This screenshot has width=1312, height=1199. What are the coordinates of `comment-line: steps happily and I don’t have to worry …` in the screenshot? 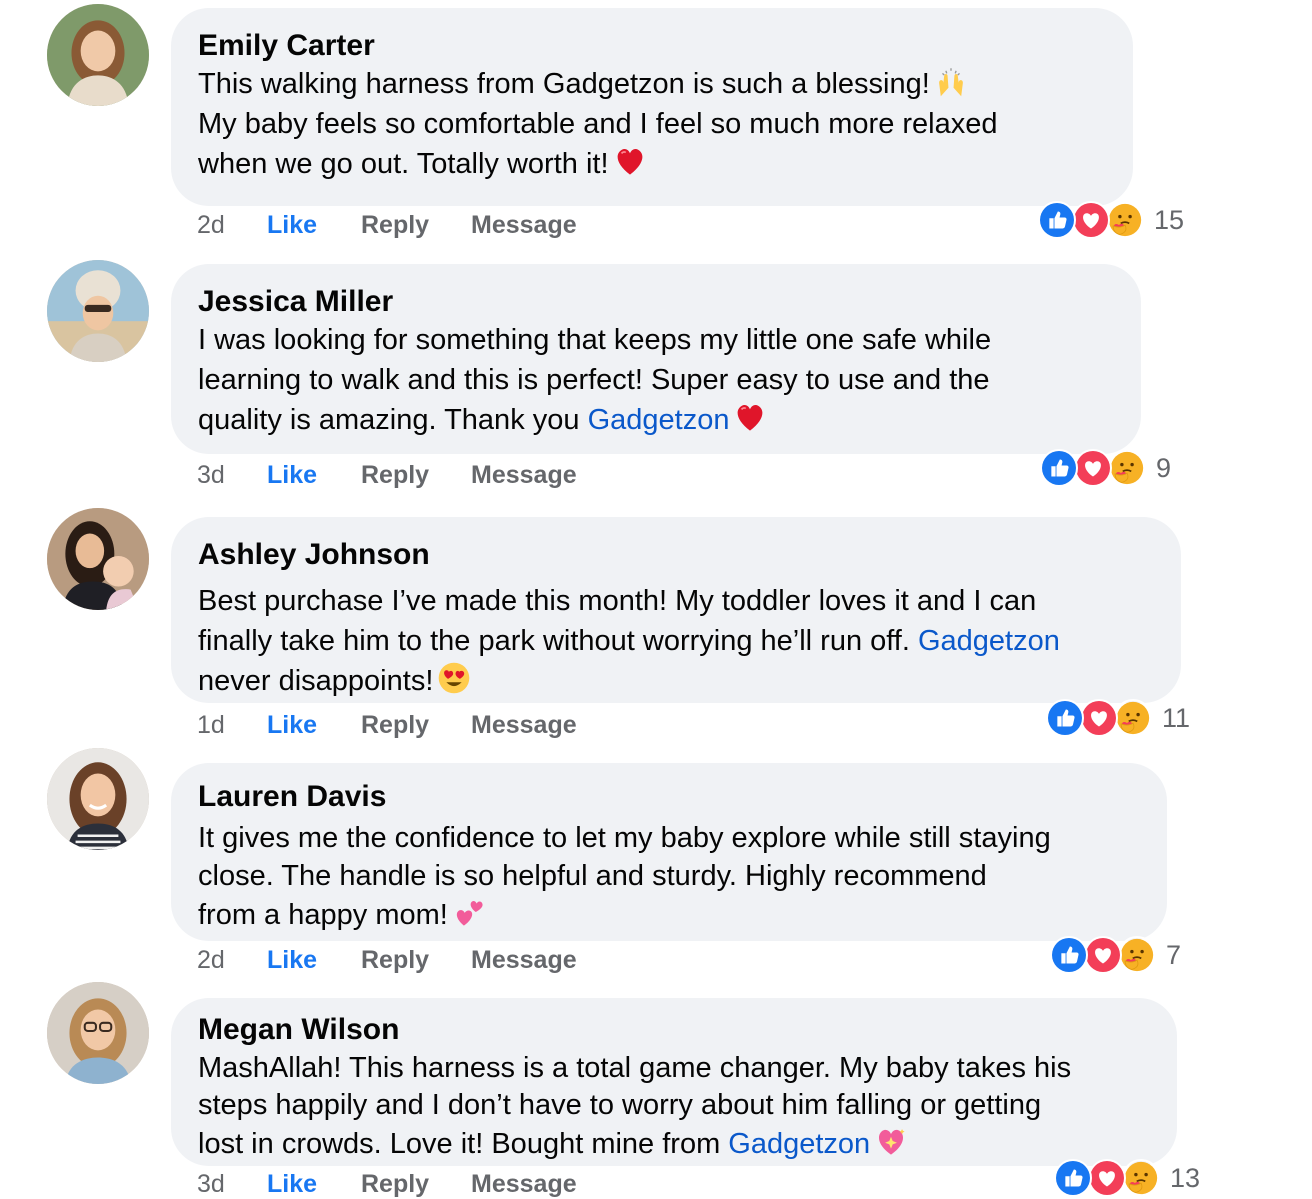 It's located at (620, 1105).